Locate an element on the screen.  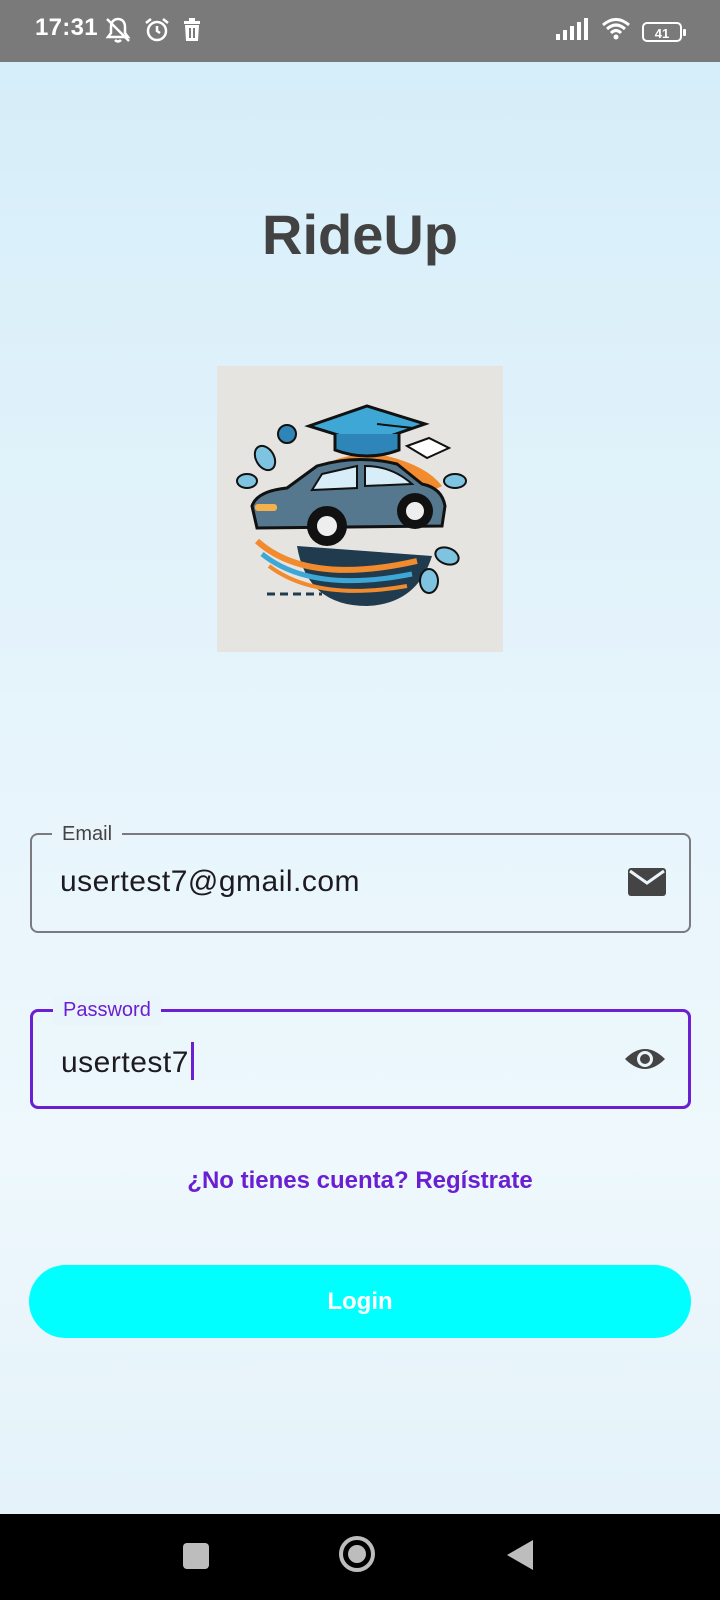
password-label: Password is located at coordinates (107, 1010).